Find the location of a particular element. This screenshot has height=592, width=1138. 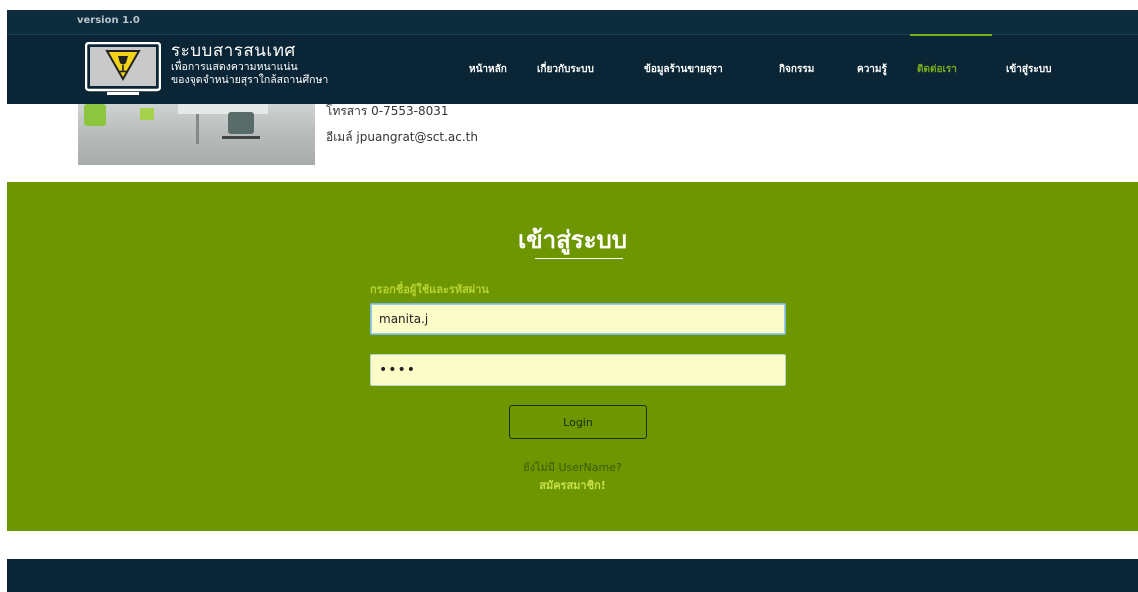

nav-item-login: เข้าสู่ระบบ is located at coordinates (1028, 69).